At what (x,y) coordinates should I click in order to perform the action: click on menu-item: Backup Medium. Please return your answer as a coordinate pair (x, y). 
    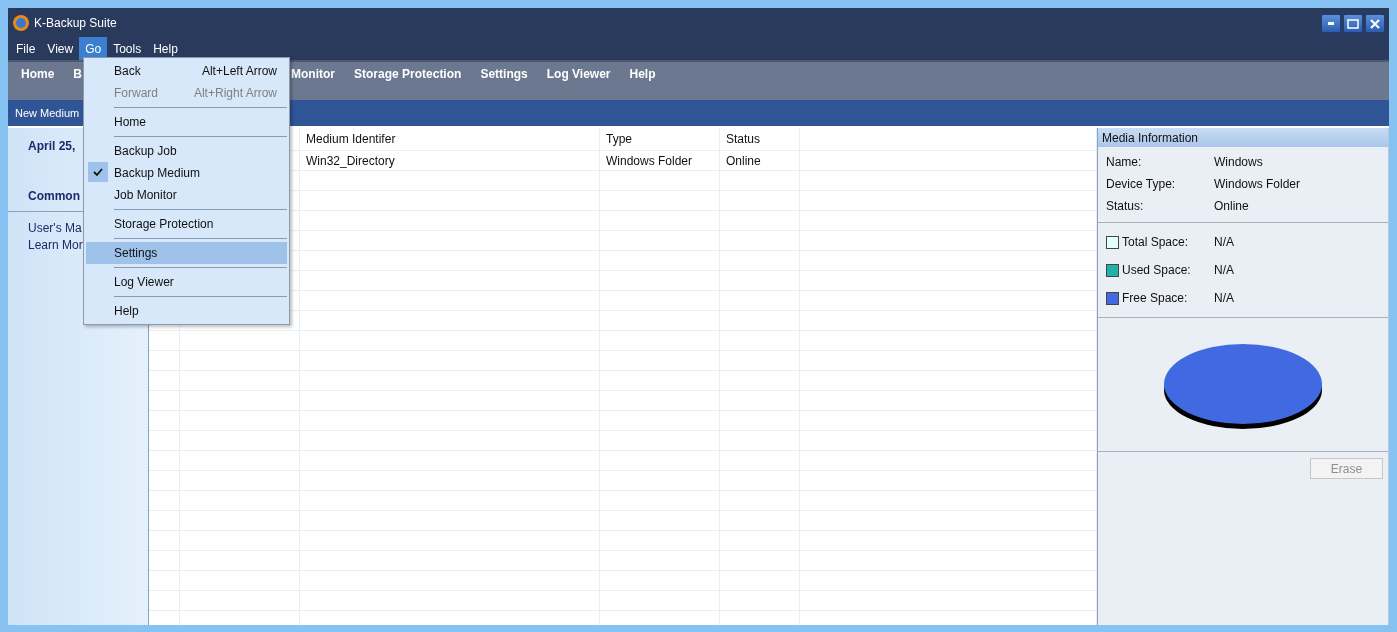
    Looking at the image, I should click on (186, 173).